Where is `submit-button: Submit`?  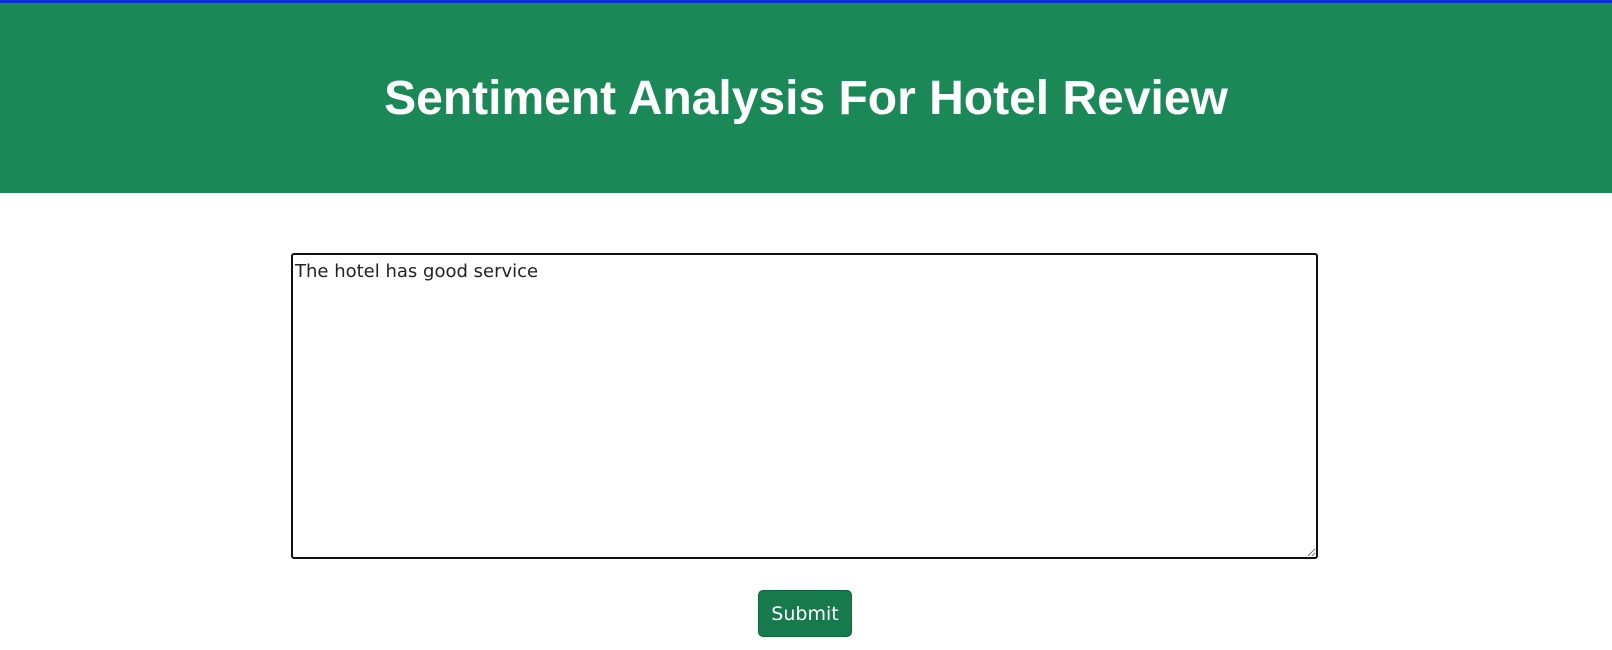
submit-button: Submit is located at coordinates (805, 613).